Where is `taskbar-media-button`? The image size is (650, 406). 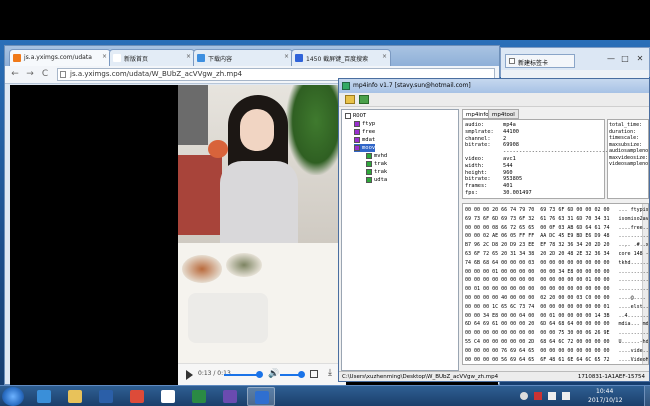
taskbar-media-button is located at coordinates (106, 396).